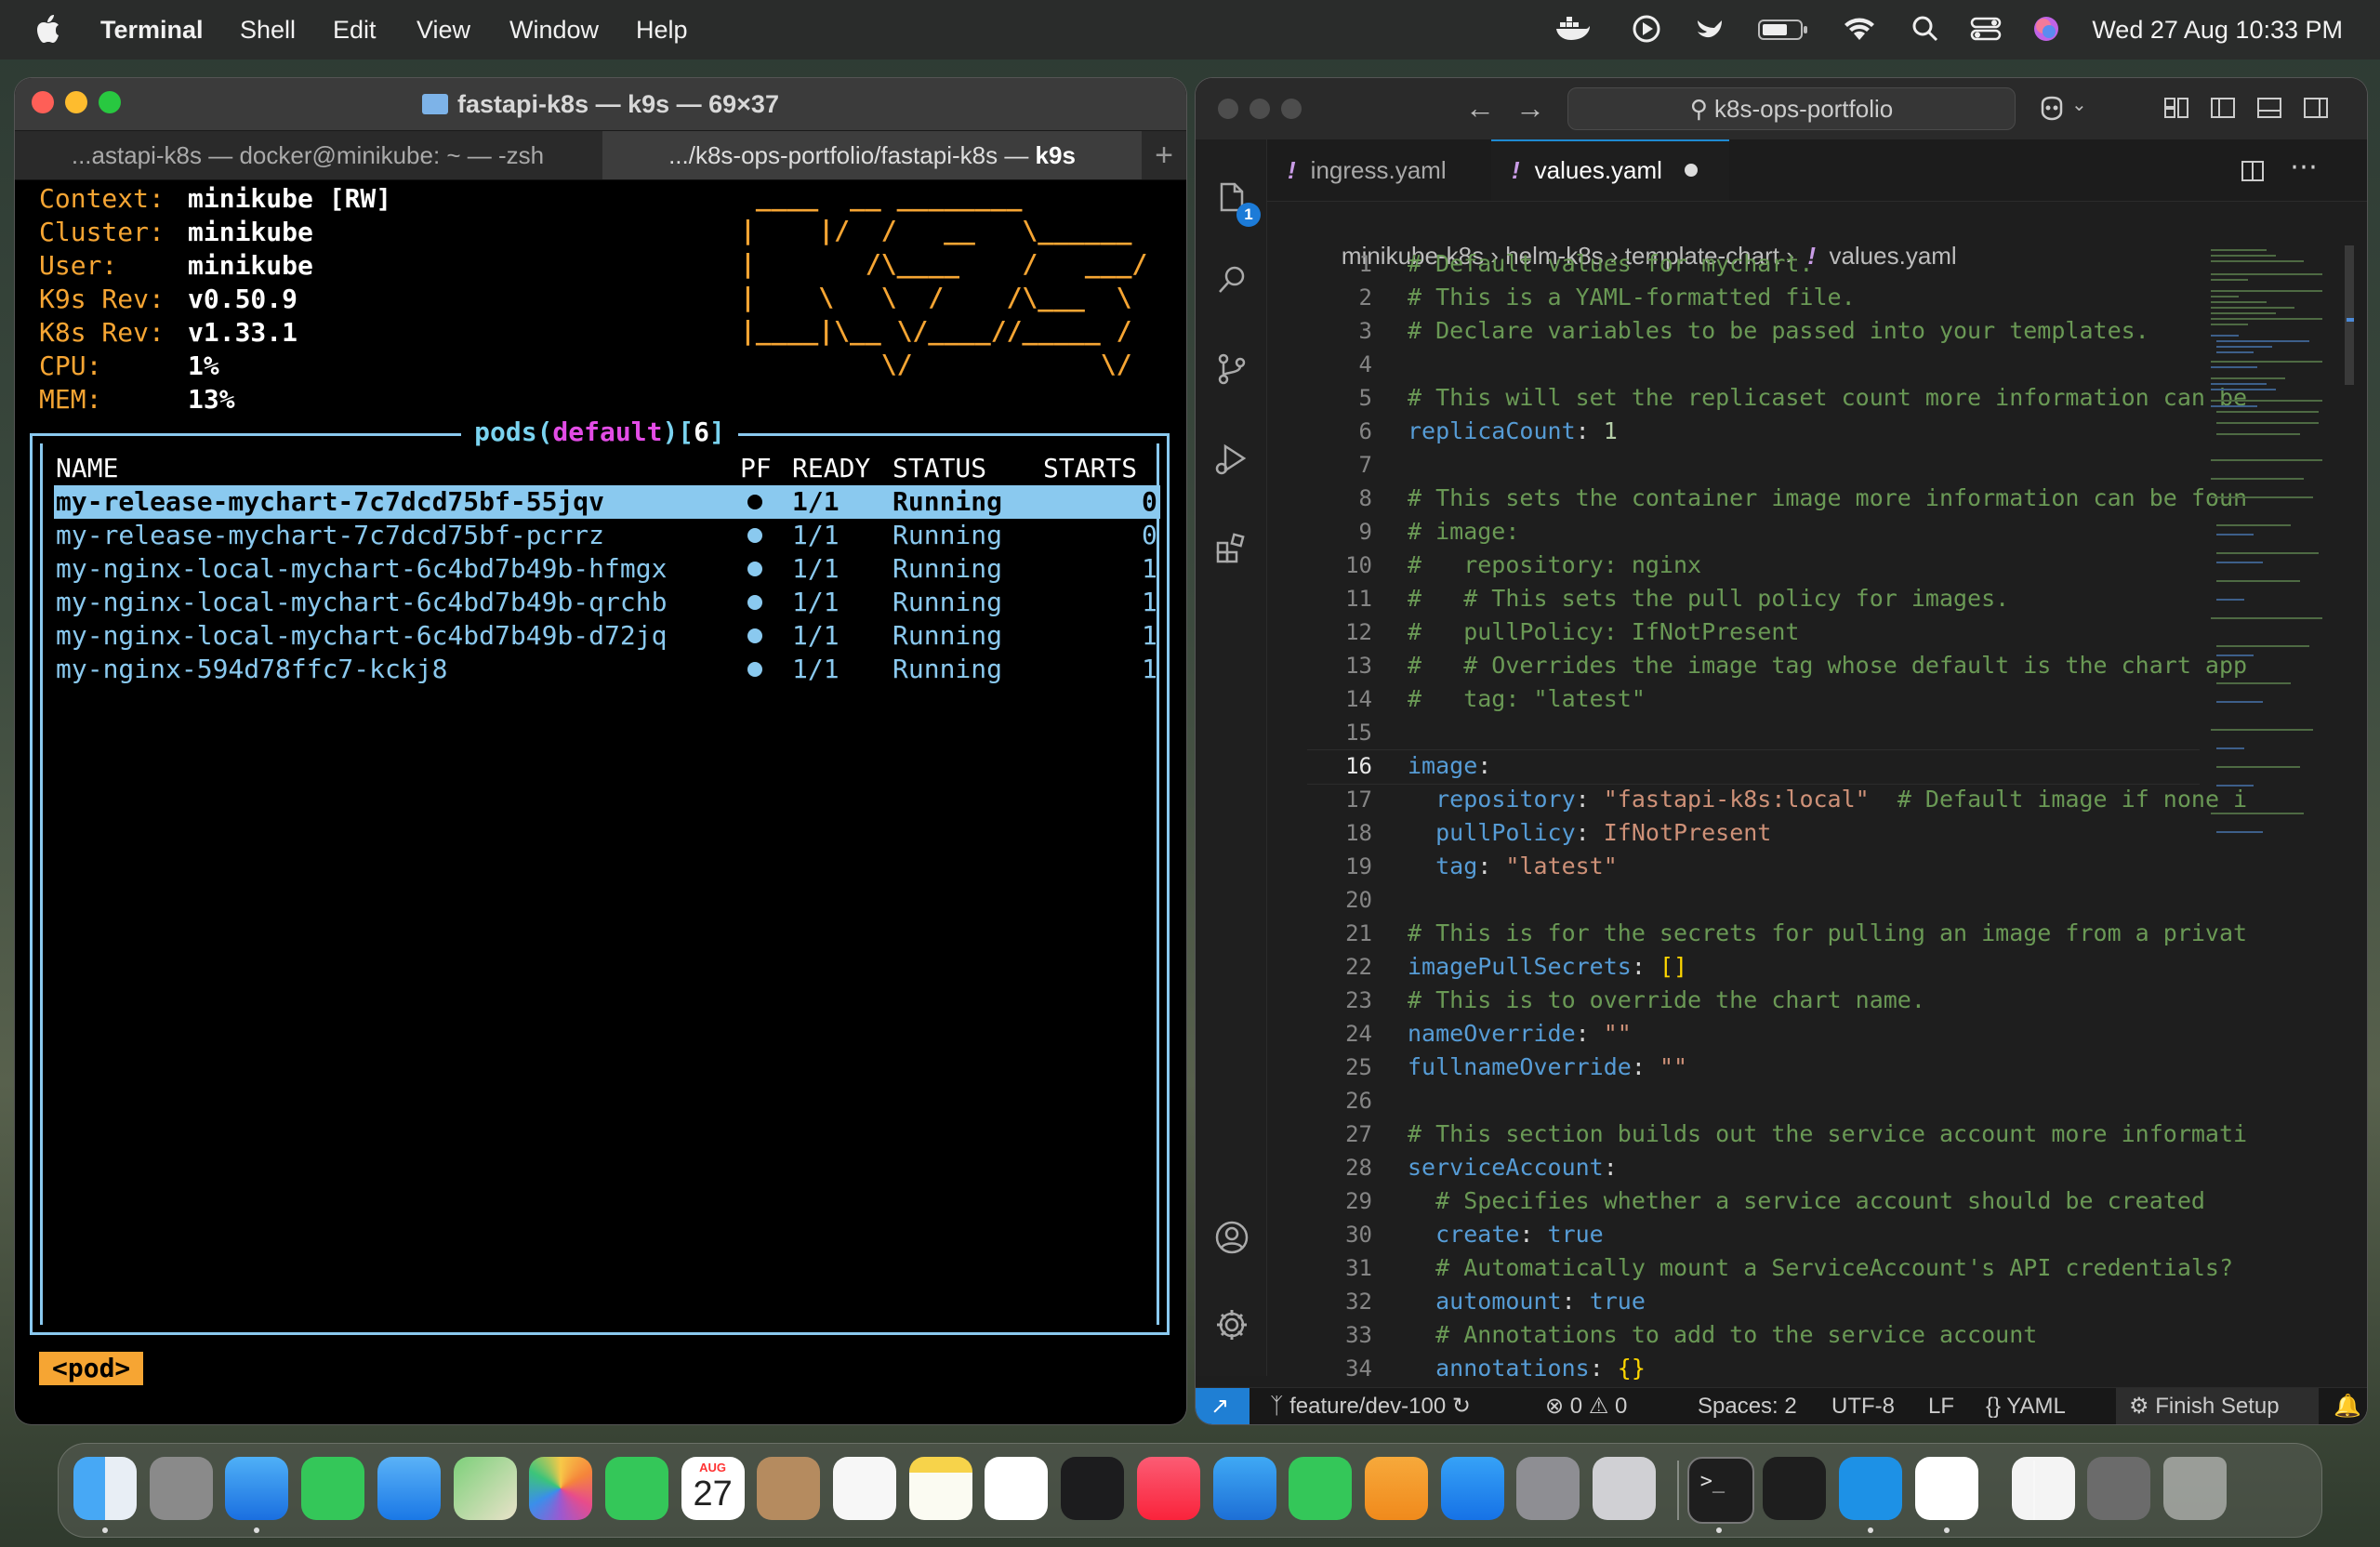  What do you see at coordinates (268, 30) in the screenshot?
I see `menu-shell: Shell` at bounding box center [268, 30].